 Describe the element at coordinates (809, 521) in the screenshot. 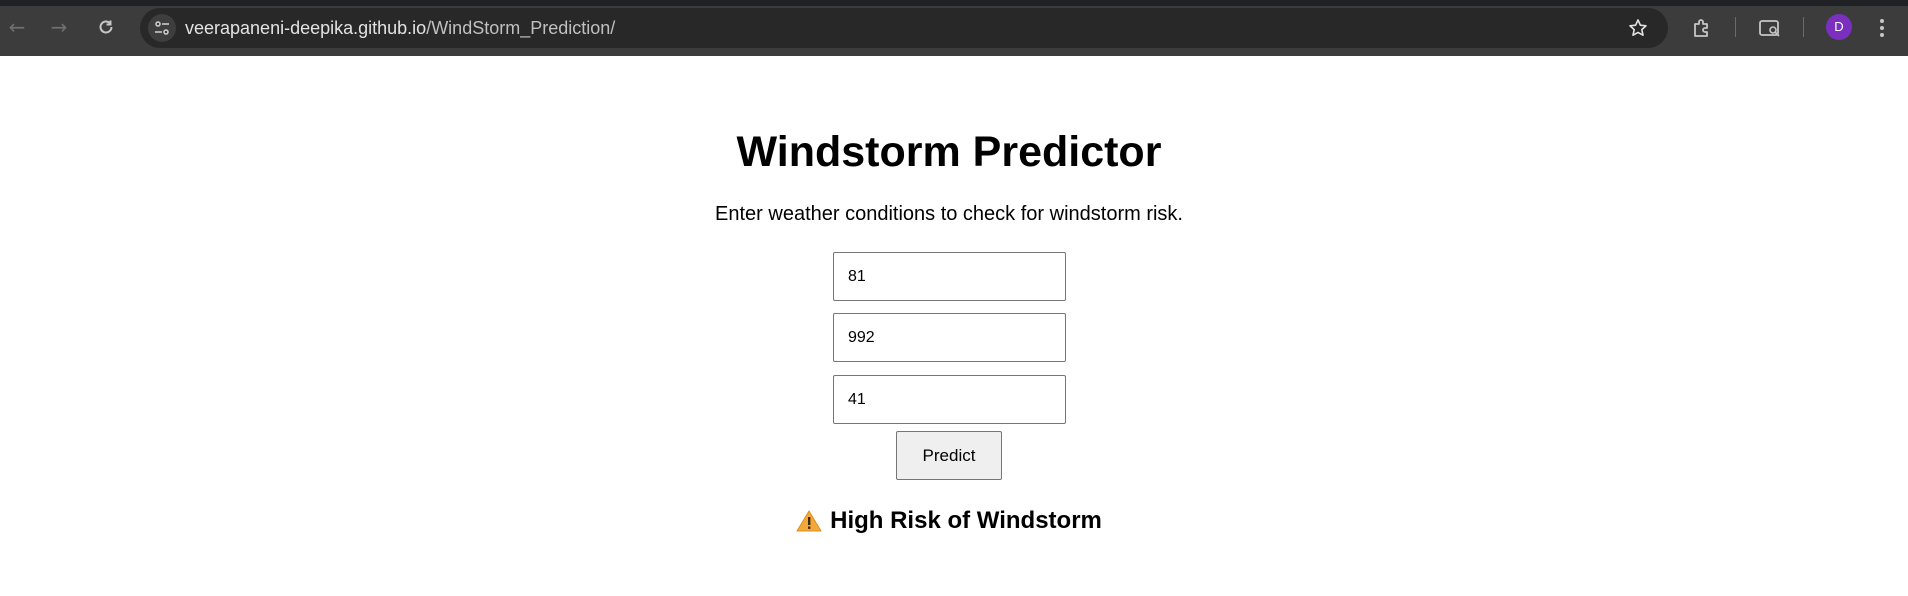

I see `warning-icon` at that location.